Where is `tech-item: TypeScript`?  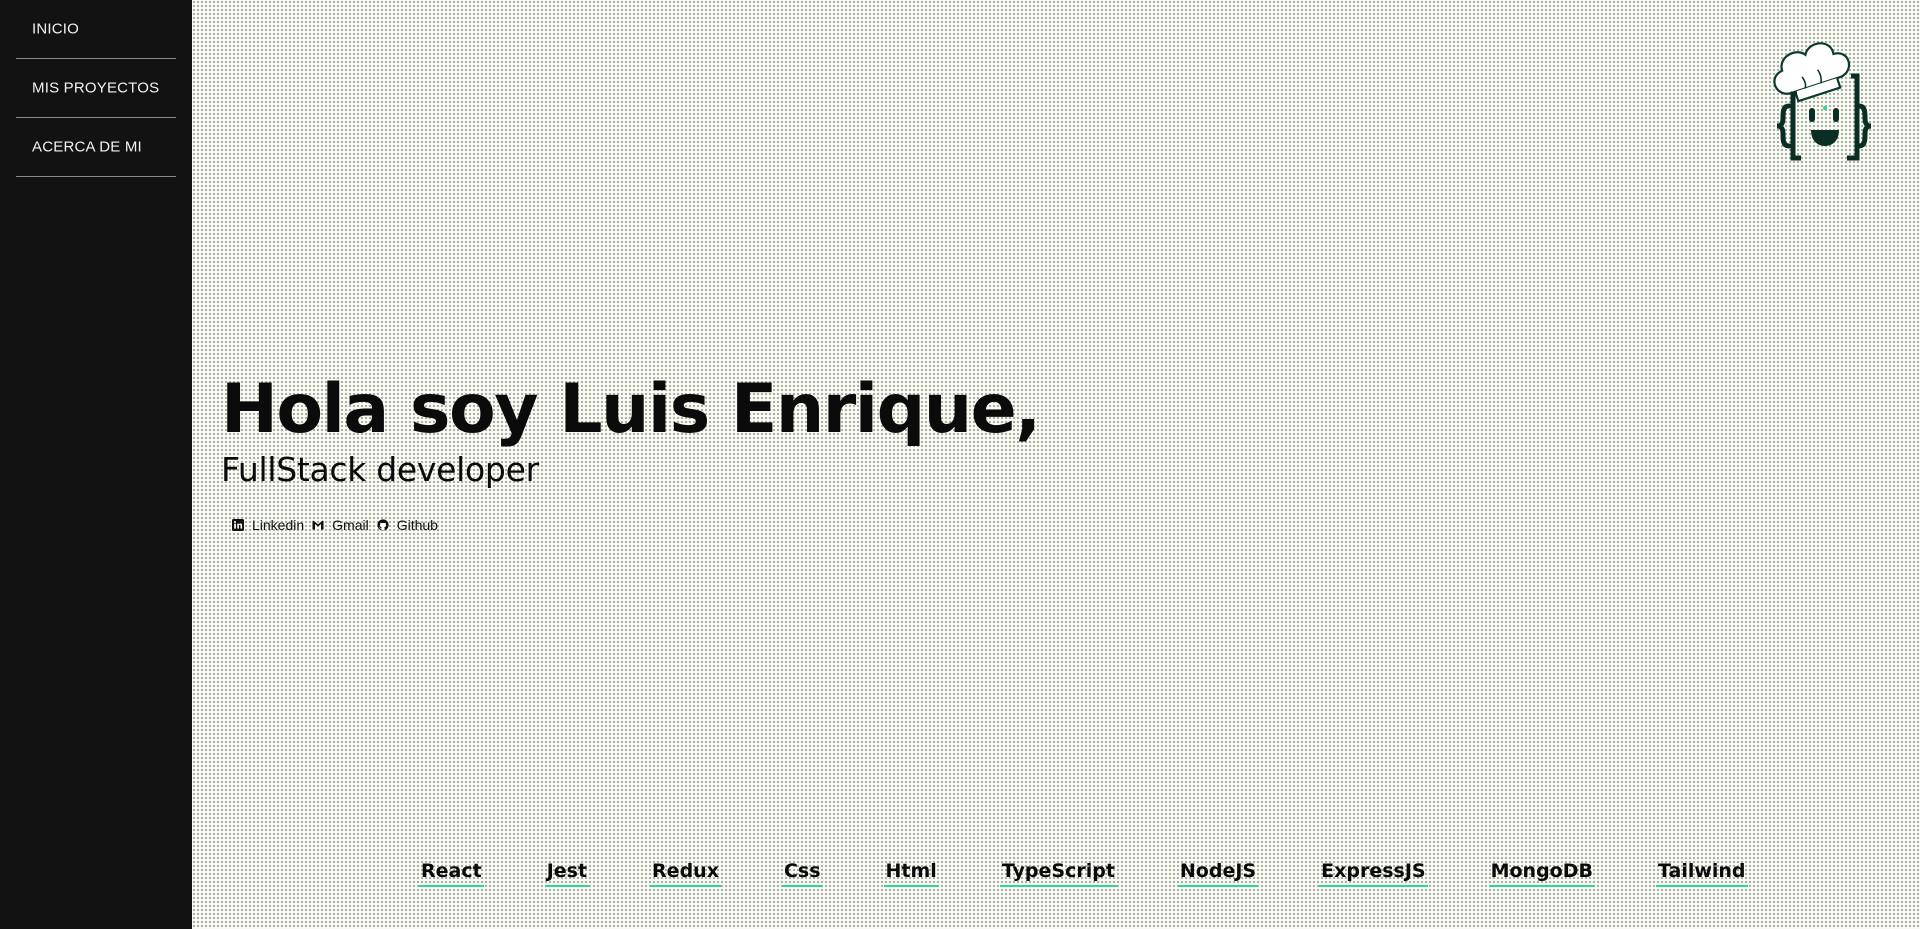 tech-item: TypeScript is located at coordinates (1058, 873).